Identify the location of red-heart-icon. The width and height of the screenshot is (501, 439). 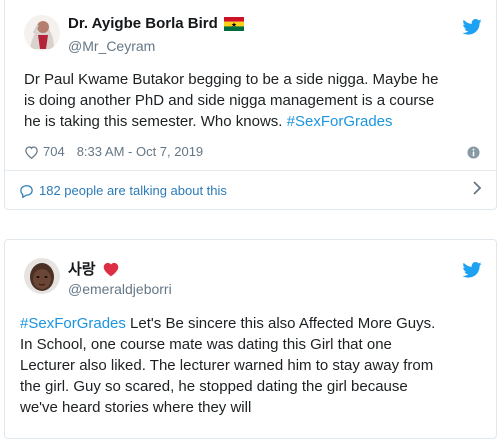
(111, 269).